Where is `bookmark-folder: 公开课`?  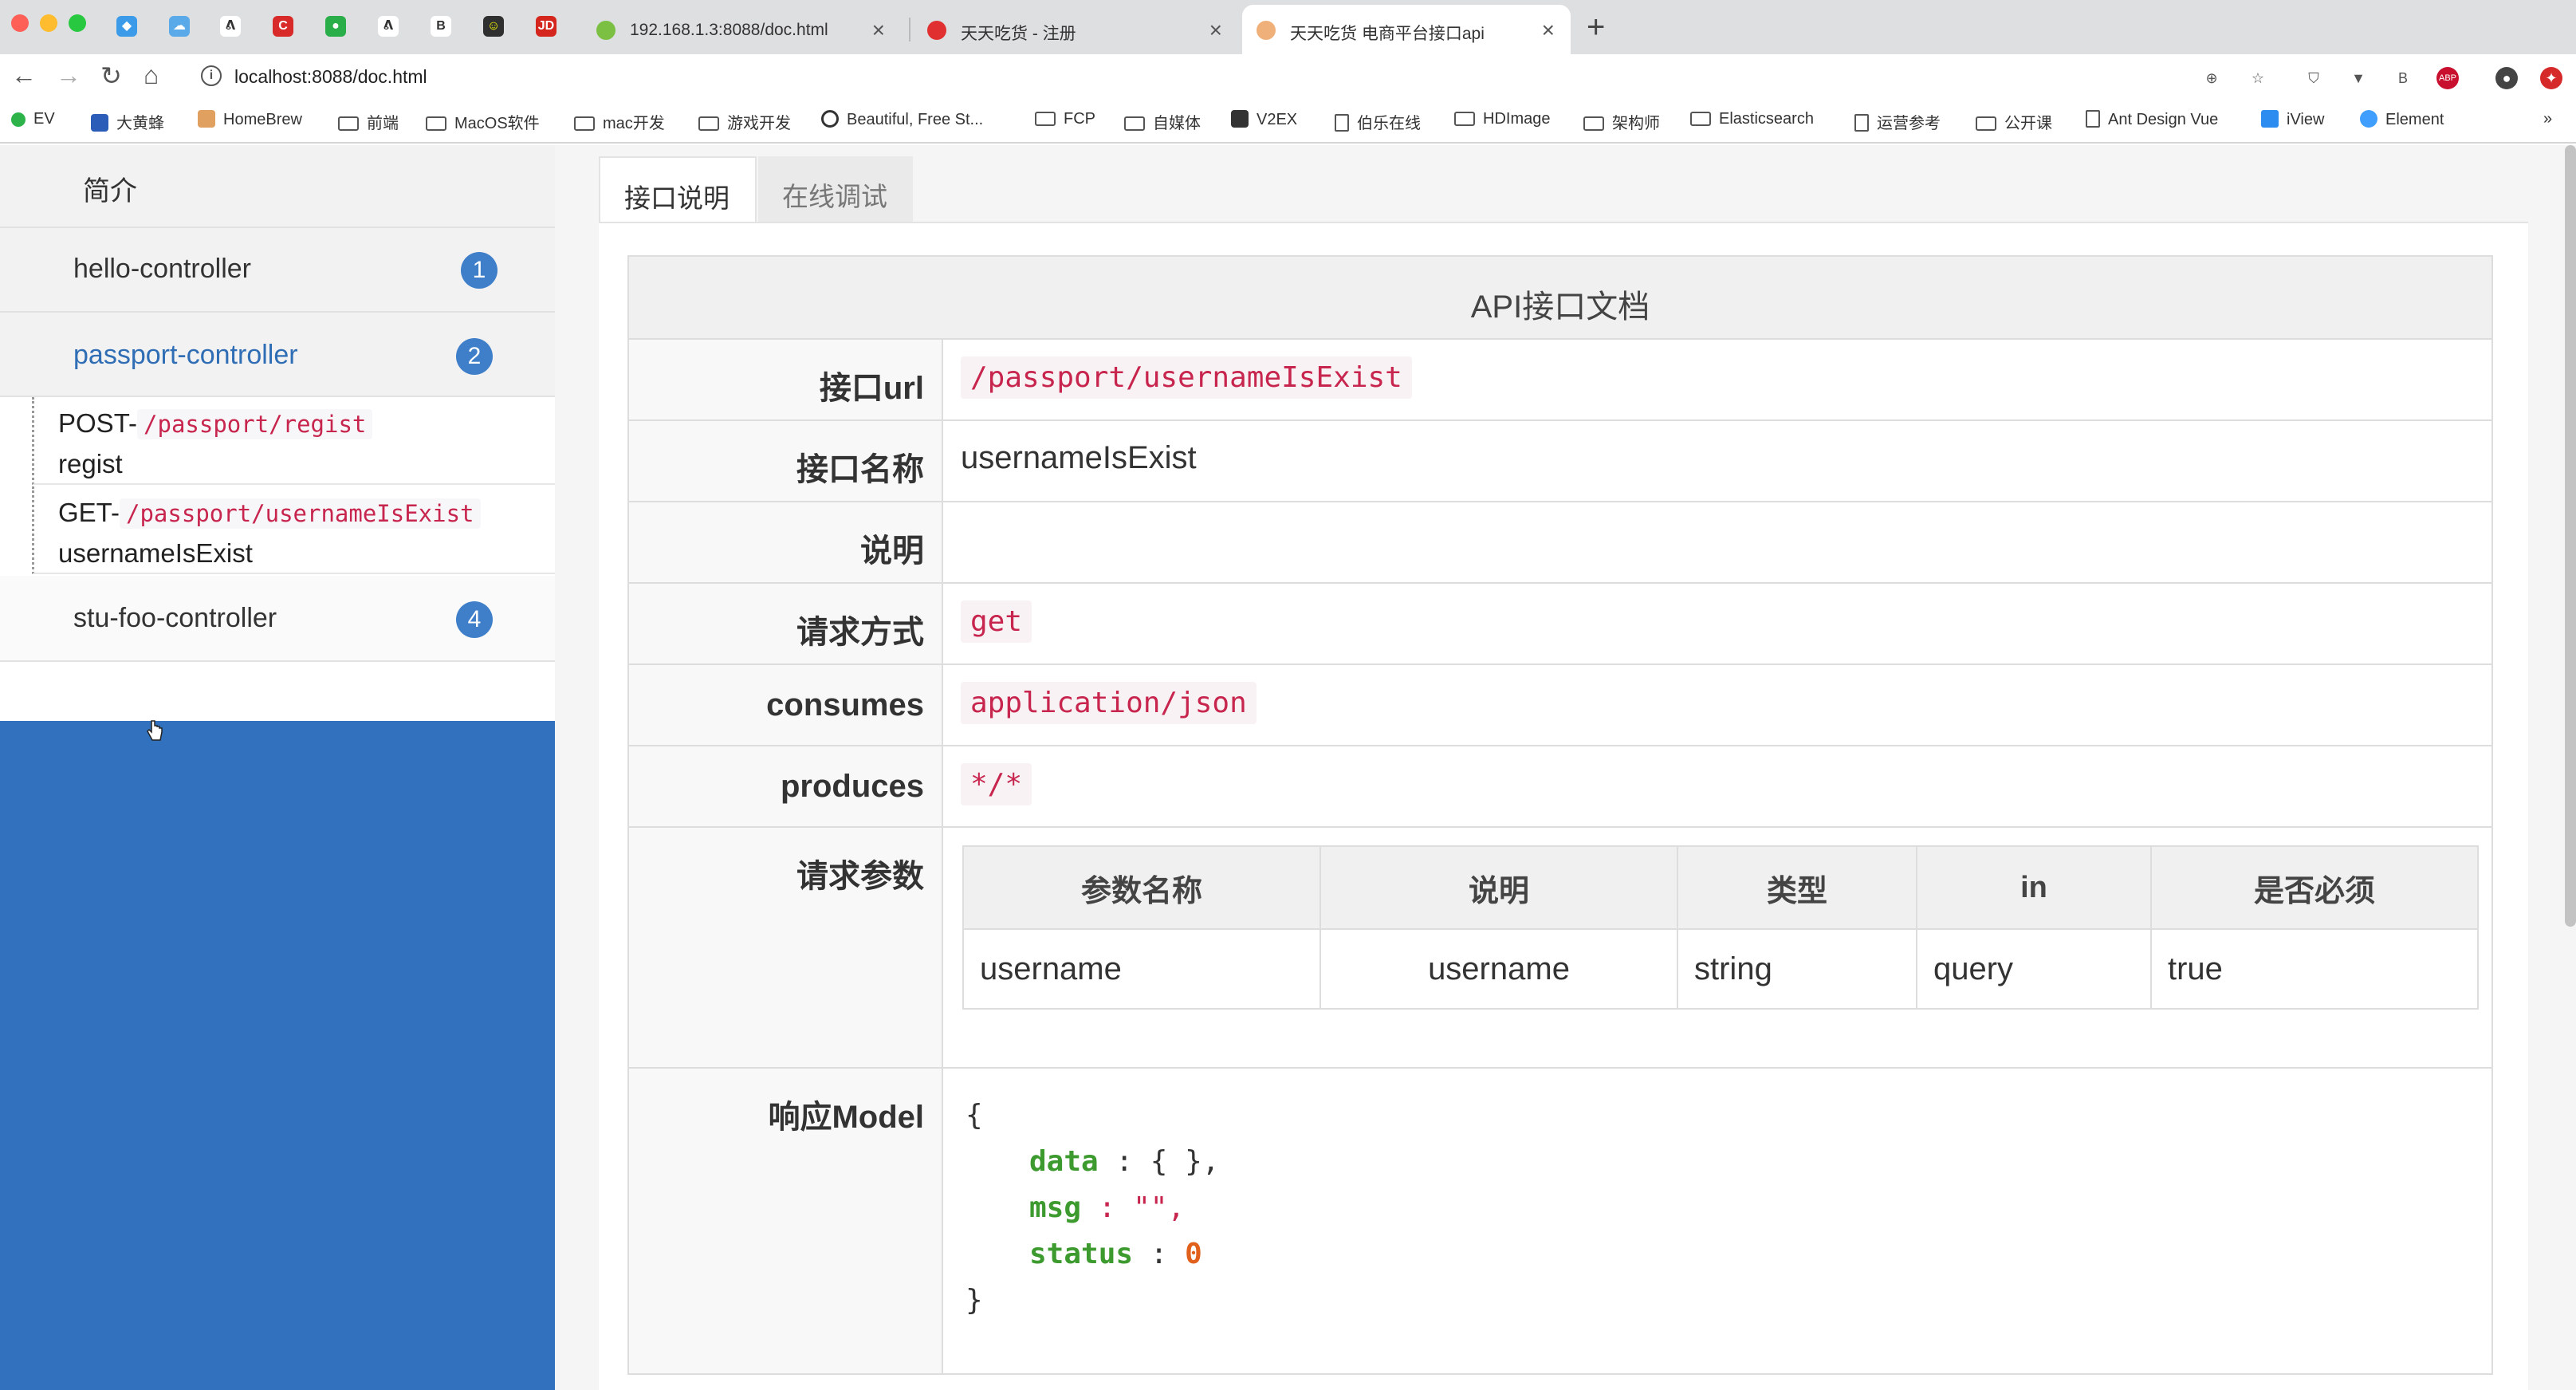
bookmark-folder: 公开课 is located at coordinates (2014, 122).